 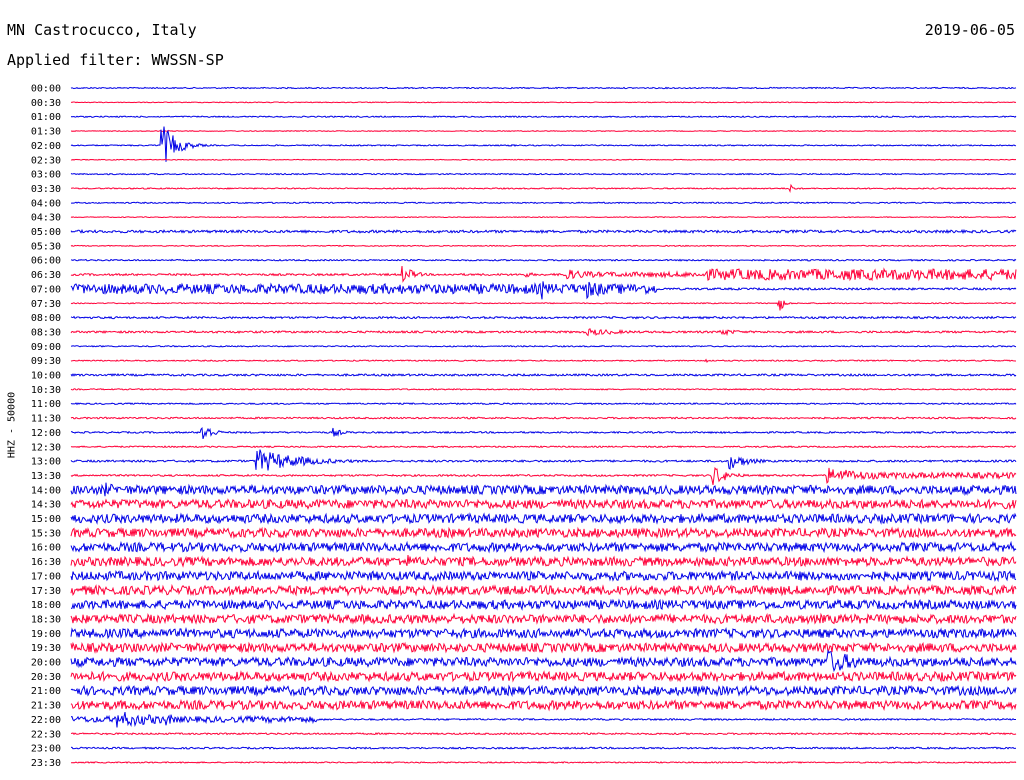 What do you see at coordinates (46, 304) in the screenshot?
I see `time-label: 07:30` at bounding box center [46, 304].